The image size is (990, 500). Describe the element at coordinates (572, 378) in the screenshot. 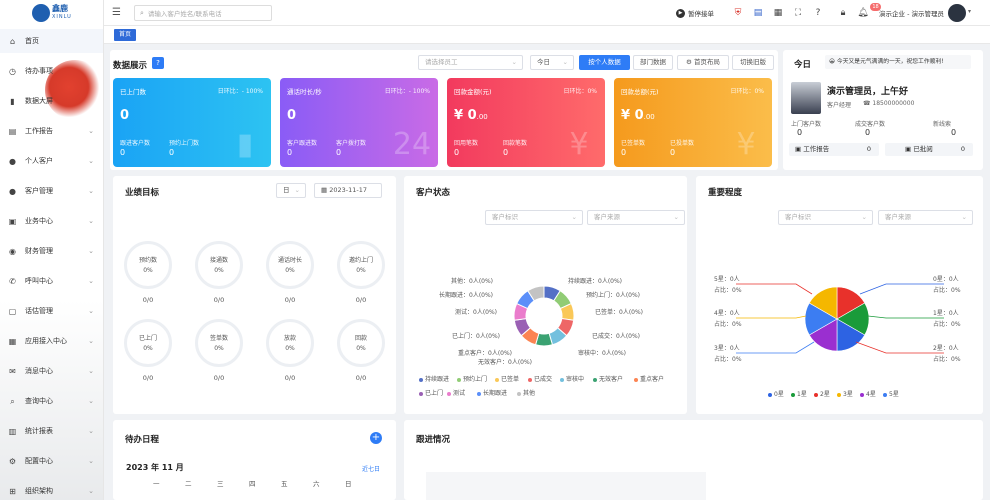

I see `legend-item: 审核中` at that location.